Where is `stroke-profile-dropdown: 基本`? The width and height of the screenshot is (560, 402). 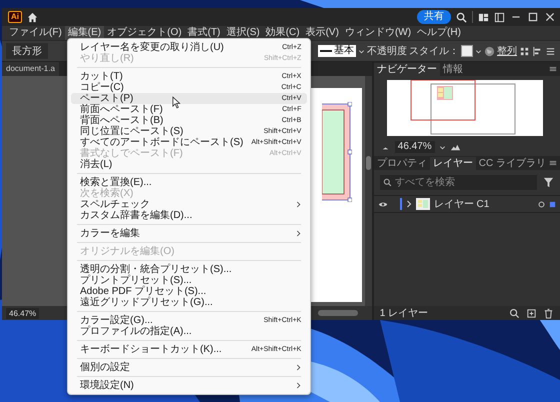 stroke-profile-dropdown: 基本 is located at coordinates (337, 51).